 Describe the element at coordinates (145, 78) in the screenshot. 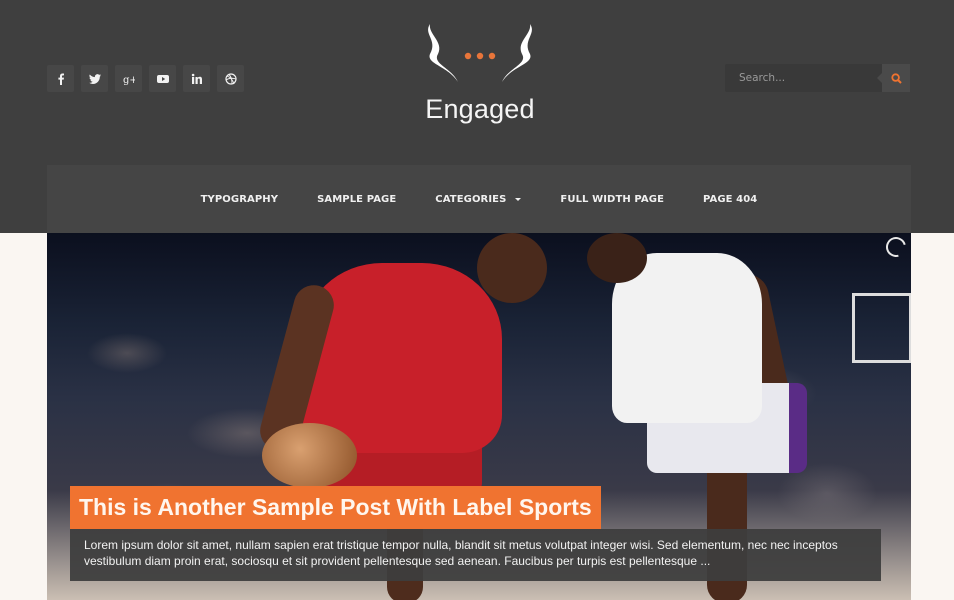

I see `social-links: g+` at that location.